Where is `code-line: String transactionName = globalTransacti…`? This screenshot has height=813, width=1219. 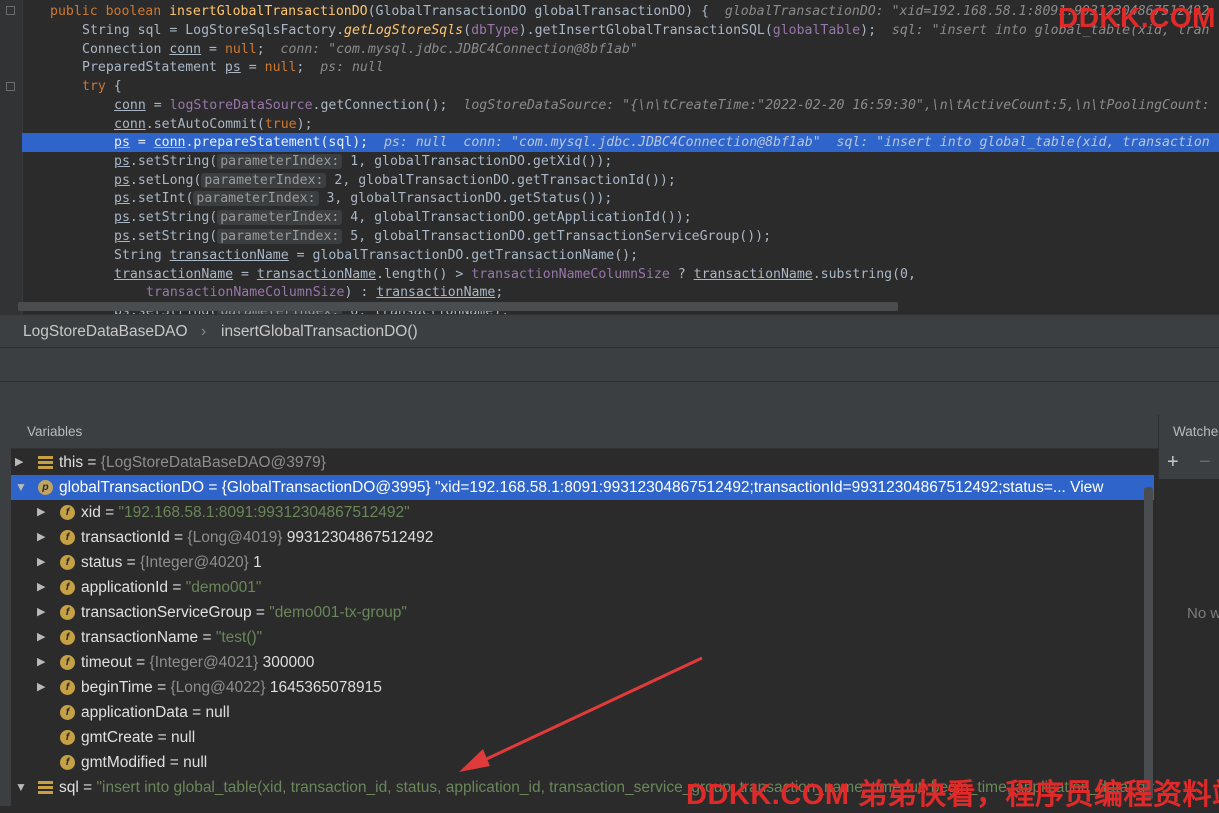
code-line: String transactionName = globalTransacti… is located at coordinates (620, 255).